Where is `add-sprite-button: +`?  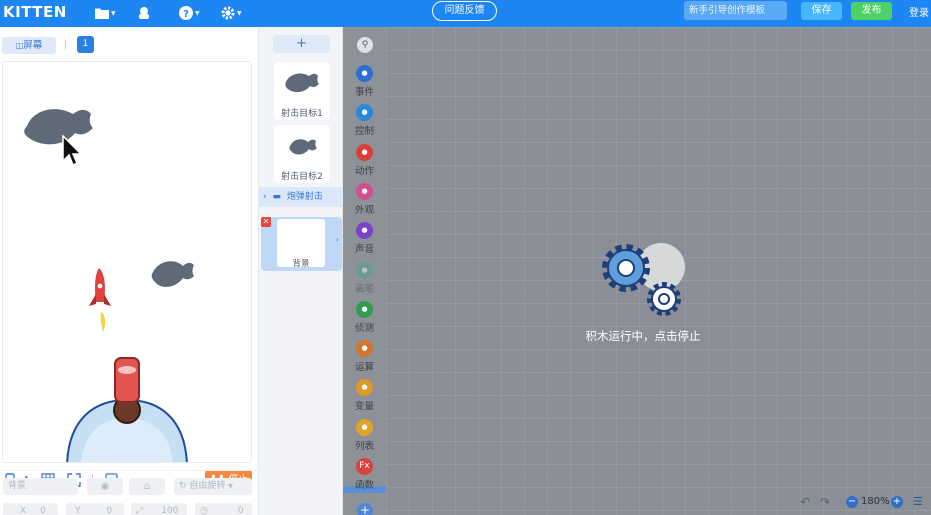
add-sprite-button: + is located at coordinates (301, 44).